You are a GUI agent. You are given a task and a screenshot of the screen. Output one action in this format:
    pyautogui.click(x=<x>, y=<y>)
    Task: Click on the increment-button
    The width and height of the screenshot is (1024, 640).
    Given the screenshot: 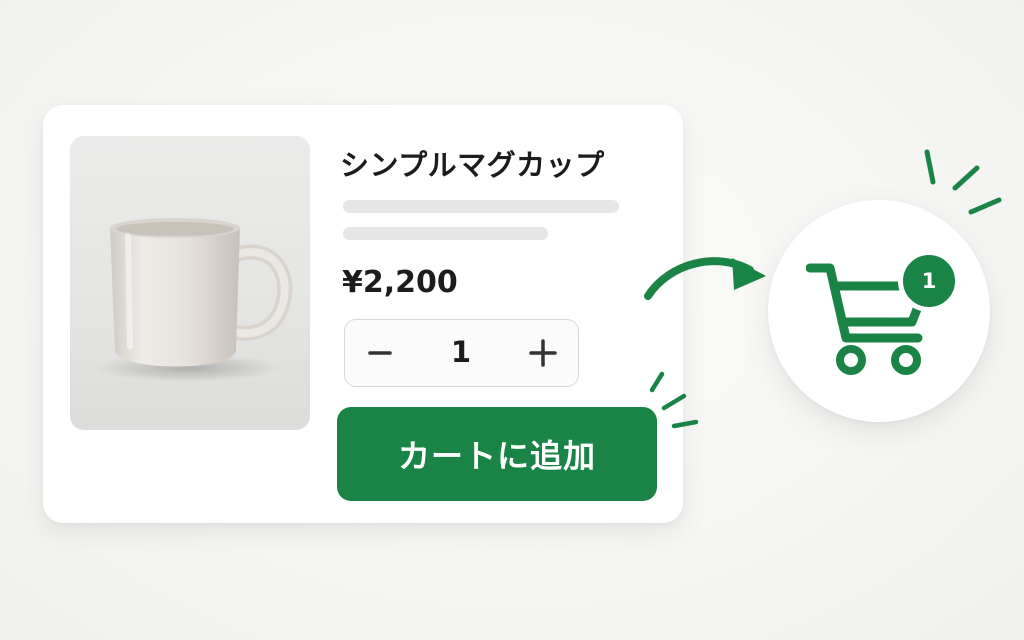 What is the action you would take?
    pyautogui.click(x=543, y=352)
    